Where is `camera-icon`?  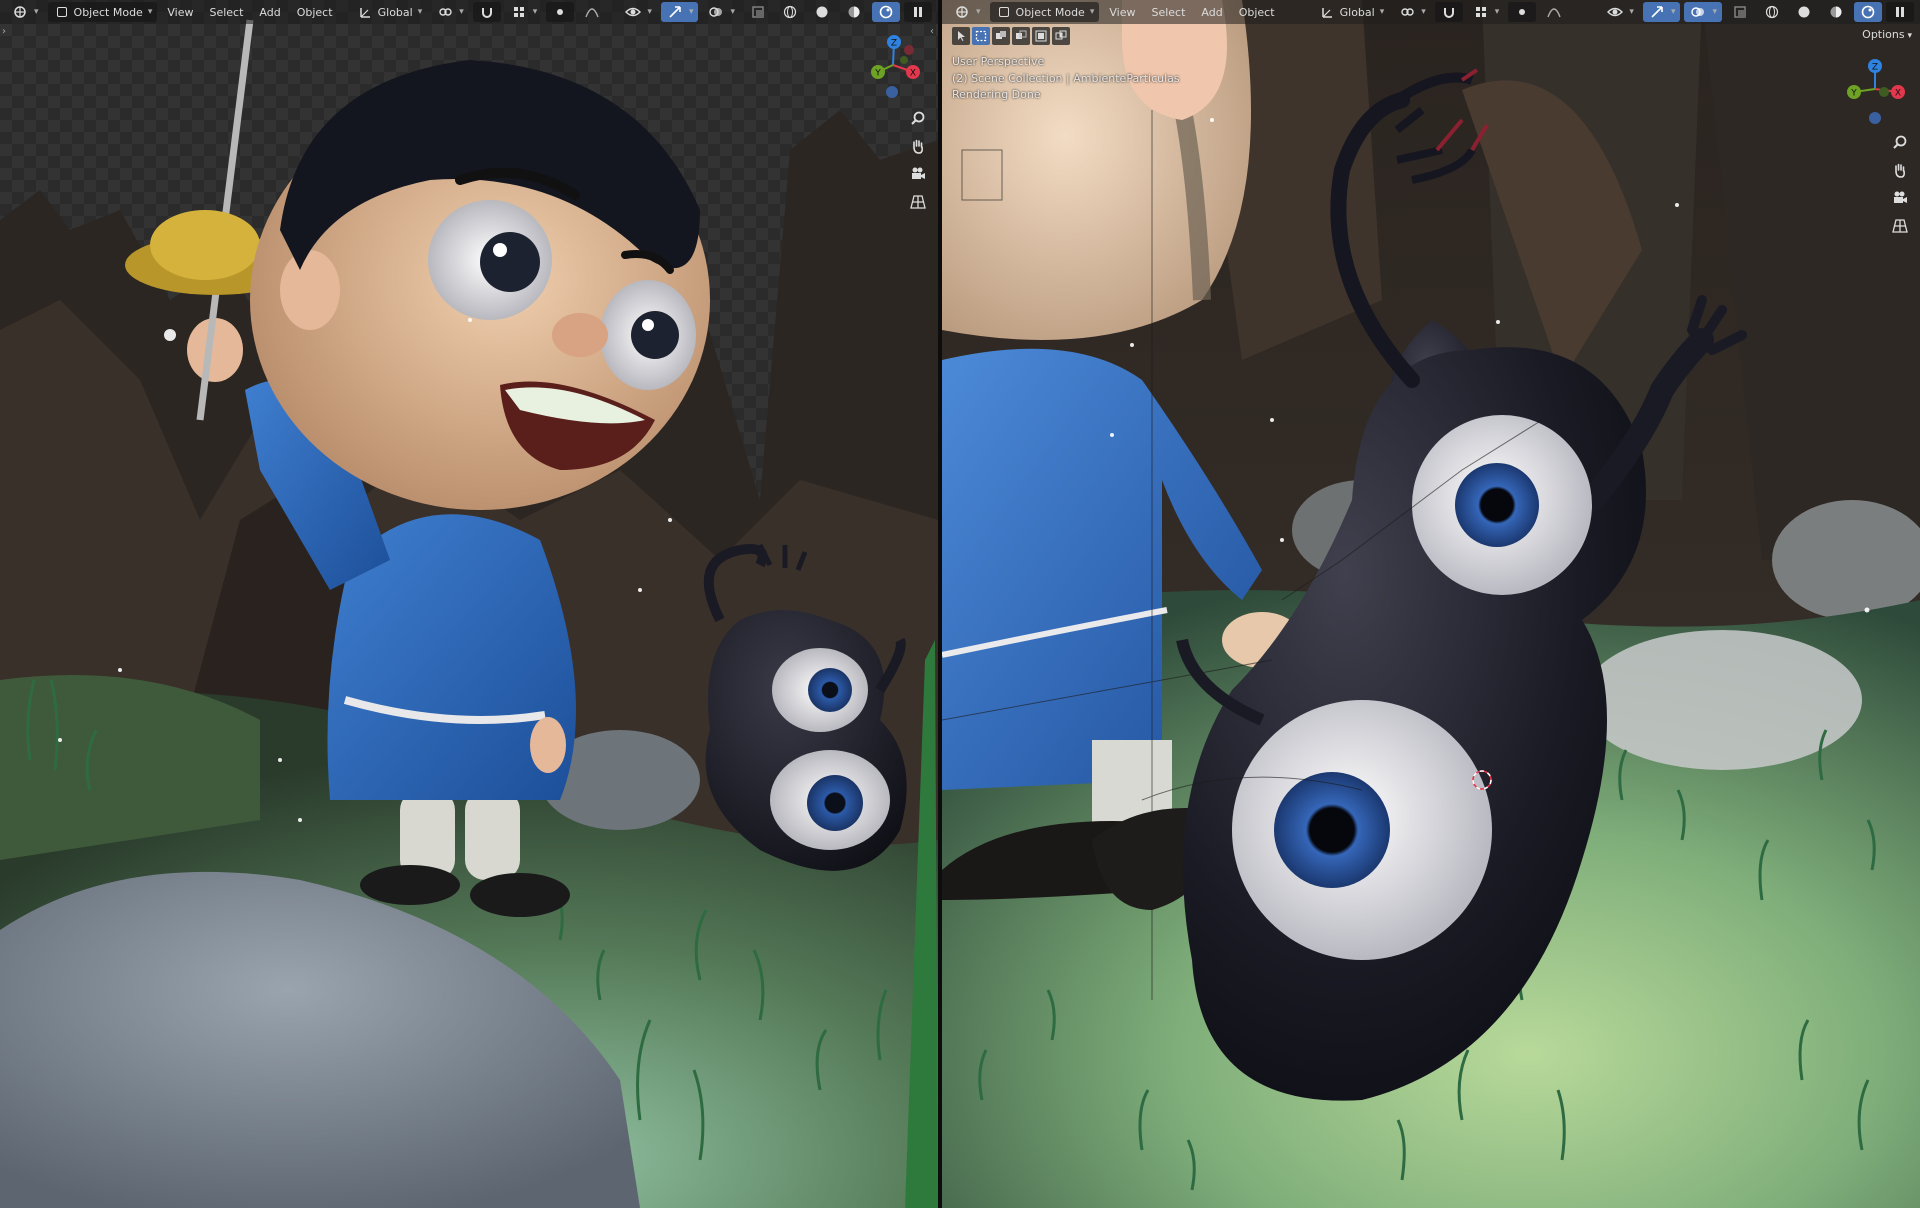 camera-icon is located at coordinates (918, 173).